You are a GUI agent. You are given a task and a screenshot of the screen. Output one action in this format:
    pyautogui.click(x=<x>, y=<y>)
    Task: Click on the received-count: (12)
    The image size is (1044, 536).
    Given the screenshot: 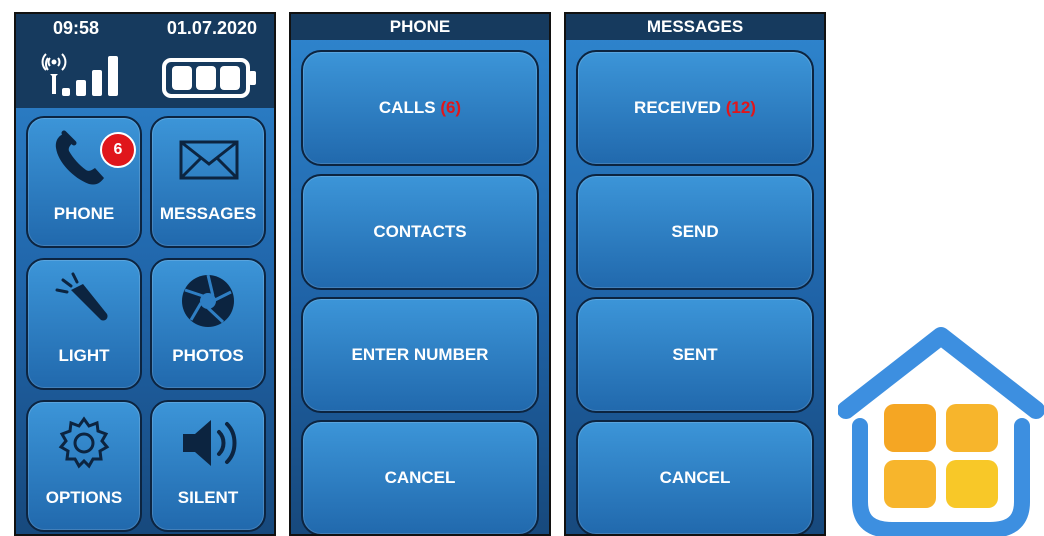 What is the action you would take?
    pyautogui.click(x=740, y=107)
    